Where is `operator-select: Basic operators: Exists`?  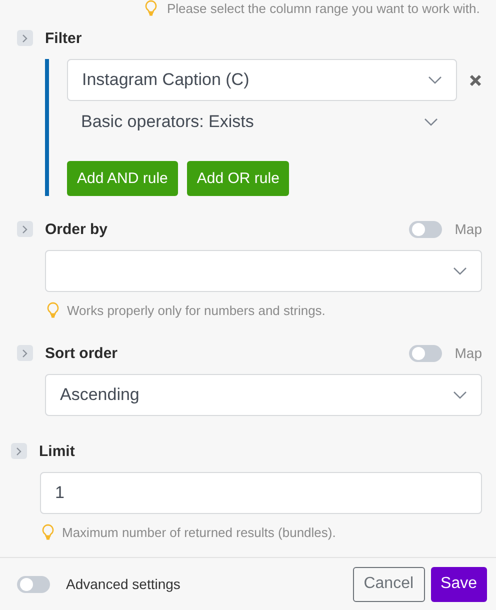 operator-select: Basic operators: Exists is located at coordinates (259, 122).